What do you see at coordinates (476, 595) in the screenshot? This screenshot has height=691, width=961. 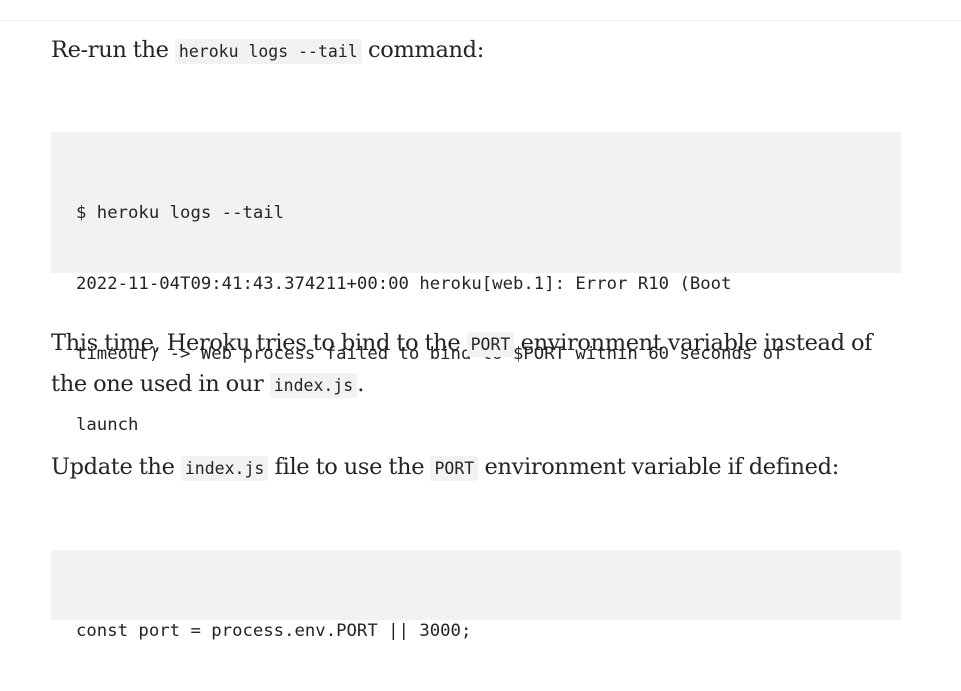 I see `code-block-const-port: const port = process.env.PORT || 3000;` at bounding box center [476, 595].